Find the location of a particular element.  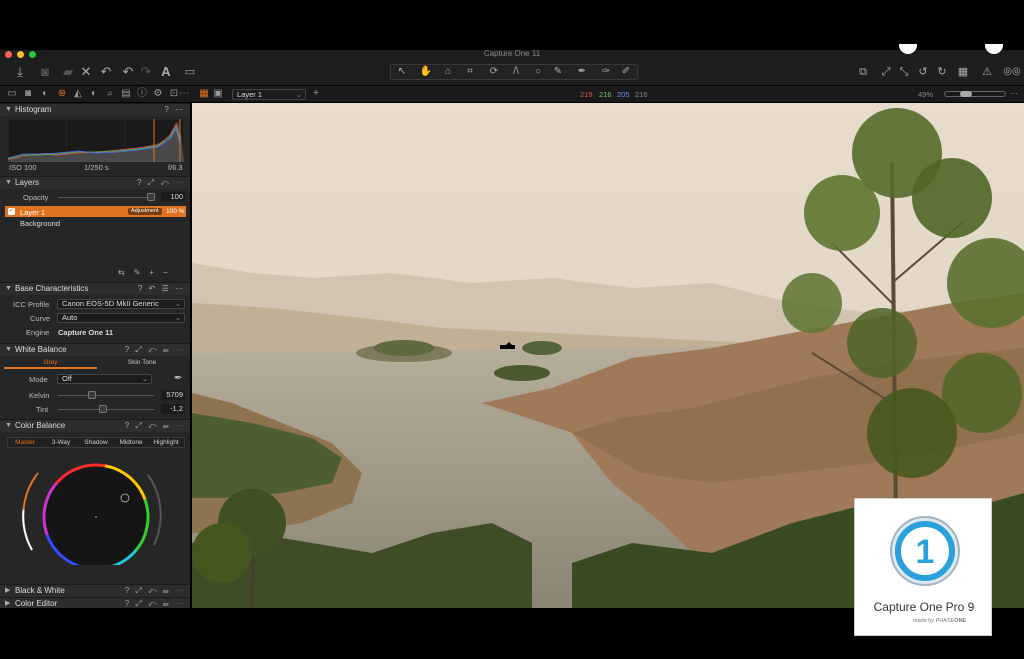

bw-controls-icon: ? ⤢ ↶ ☰ ⋯ is located at coordinates (155, 591).